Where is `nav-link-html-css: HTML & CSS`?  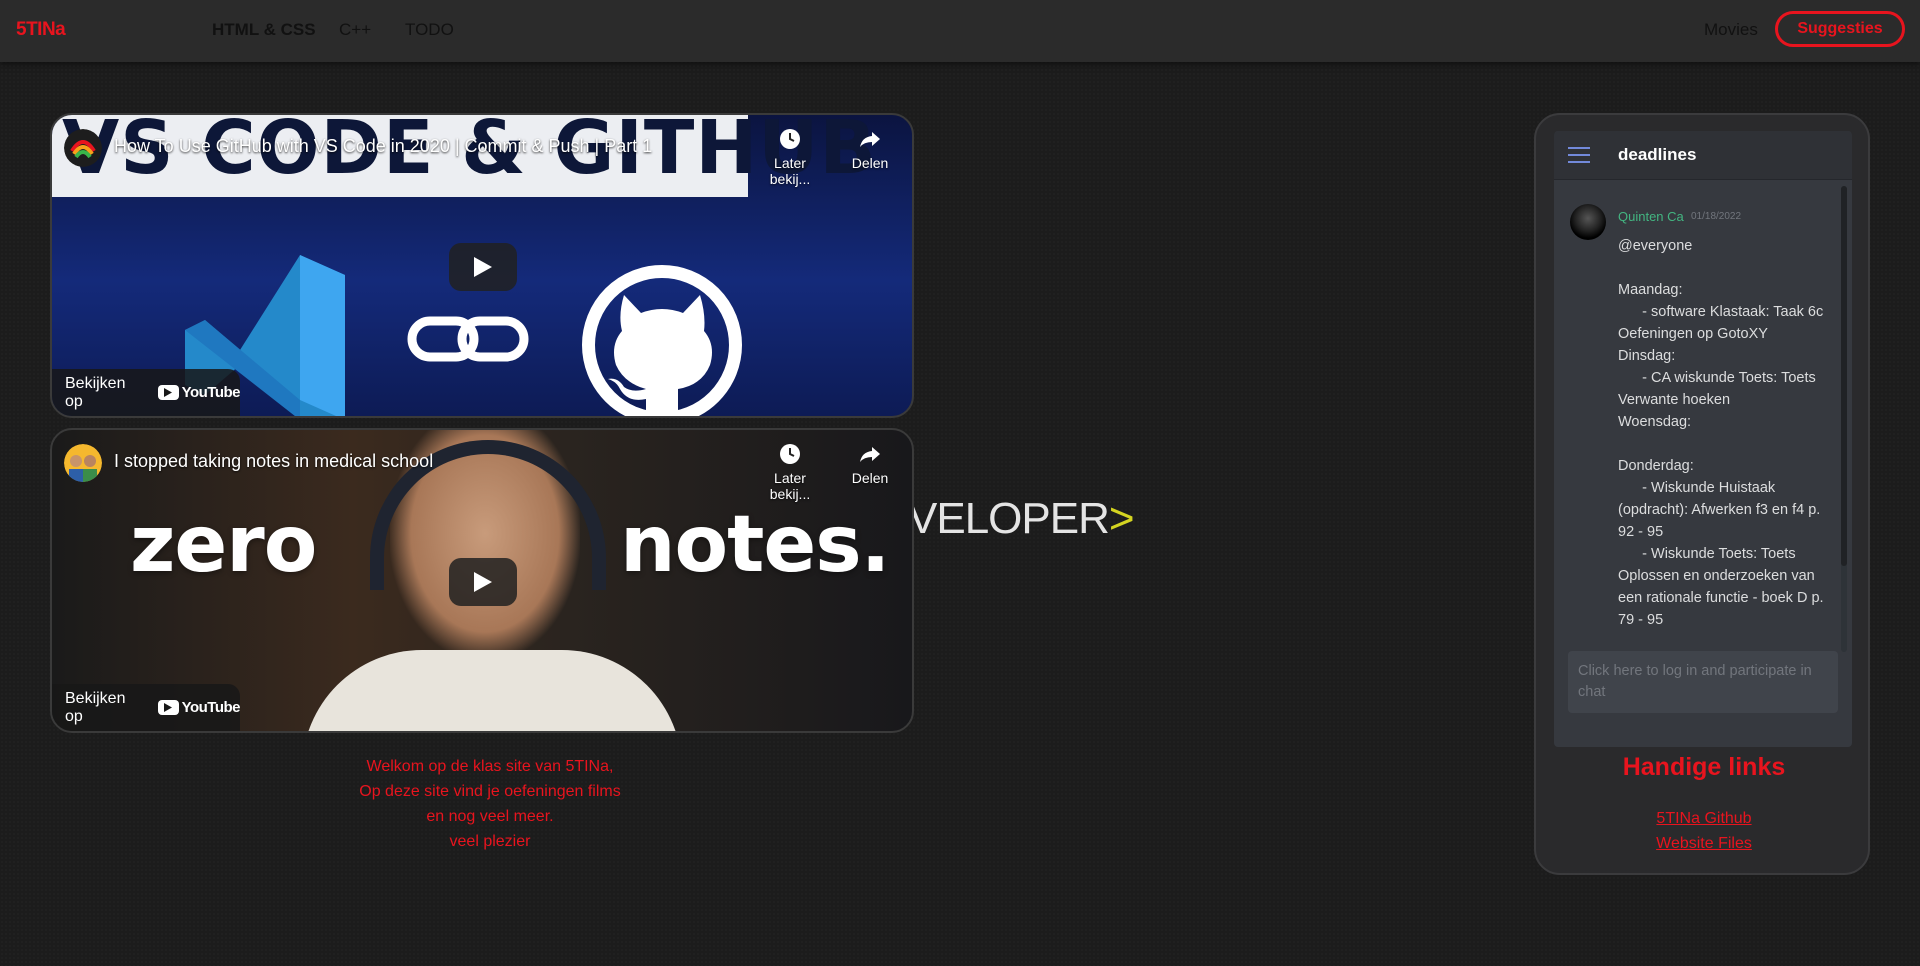 nav-link-html-css: HTML & CSS is located at coordinates (264, 30).